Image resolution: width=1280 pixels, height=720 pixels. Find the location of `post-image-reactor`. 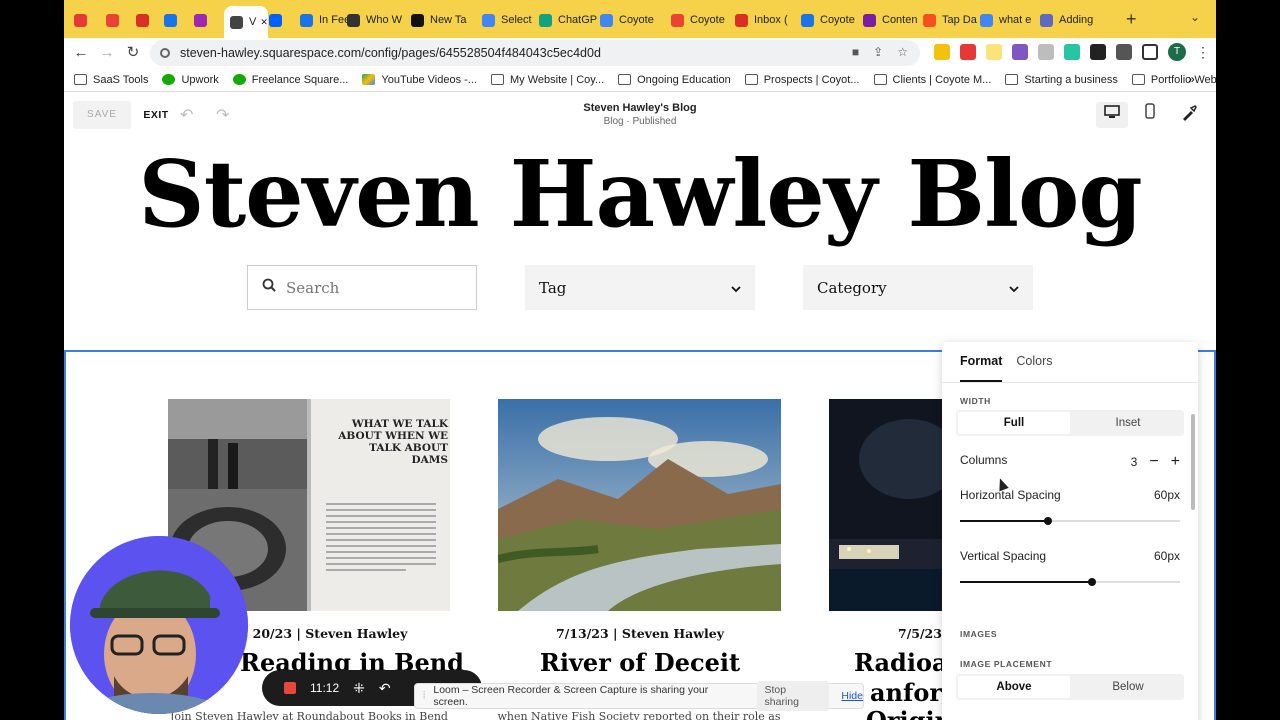

post-image-reactor is located at coordinates (885, 505).